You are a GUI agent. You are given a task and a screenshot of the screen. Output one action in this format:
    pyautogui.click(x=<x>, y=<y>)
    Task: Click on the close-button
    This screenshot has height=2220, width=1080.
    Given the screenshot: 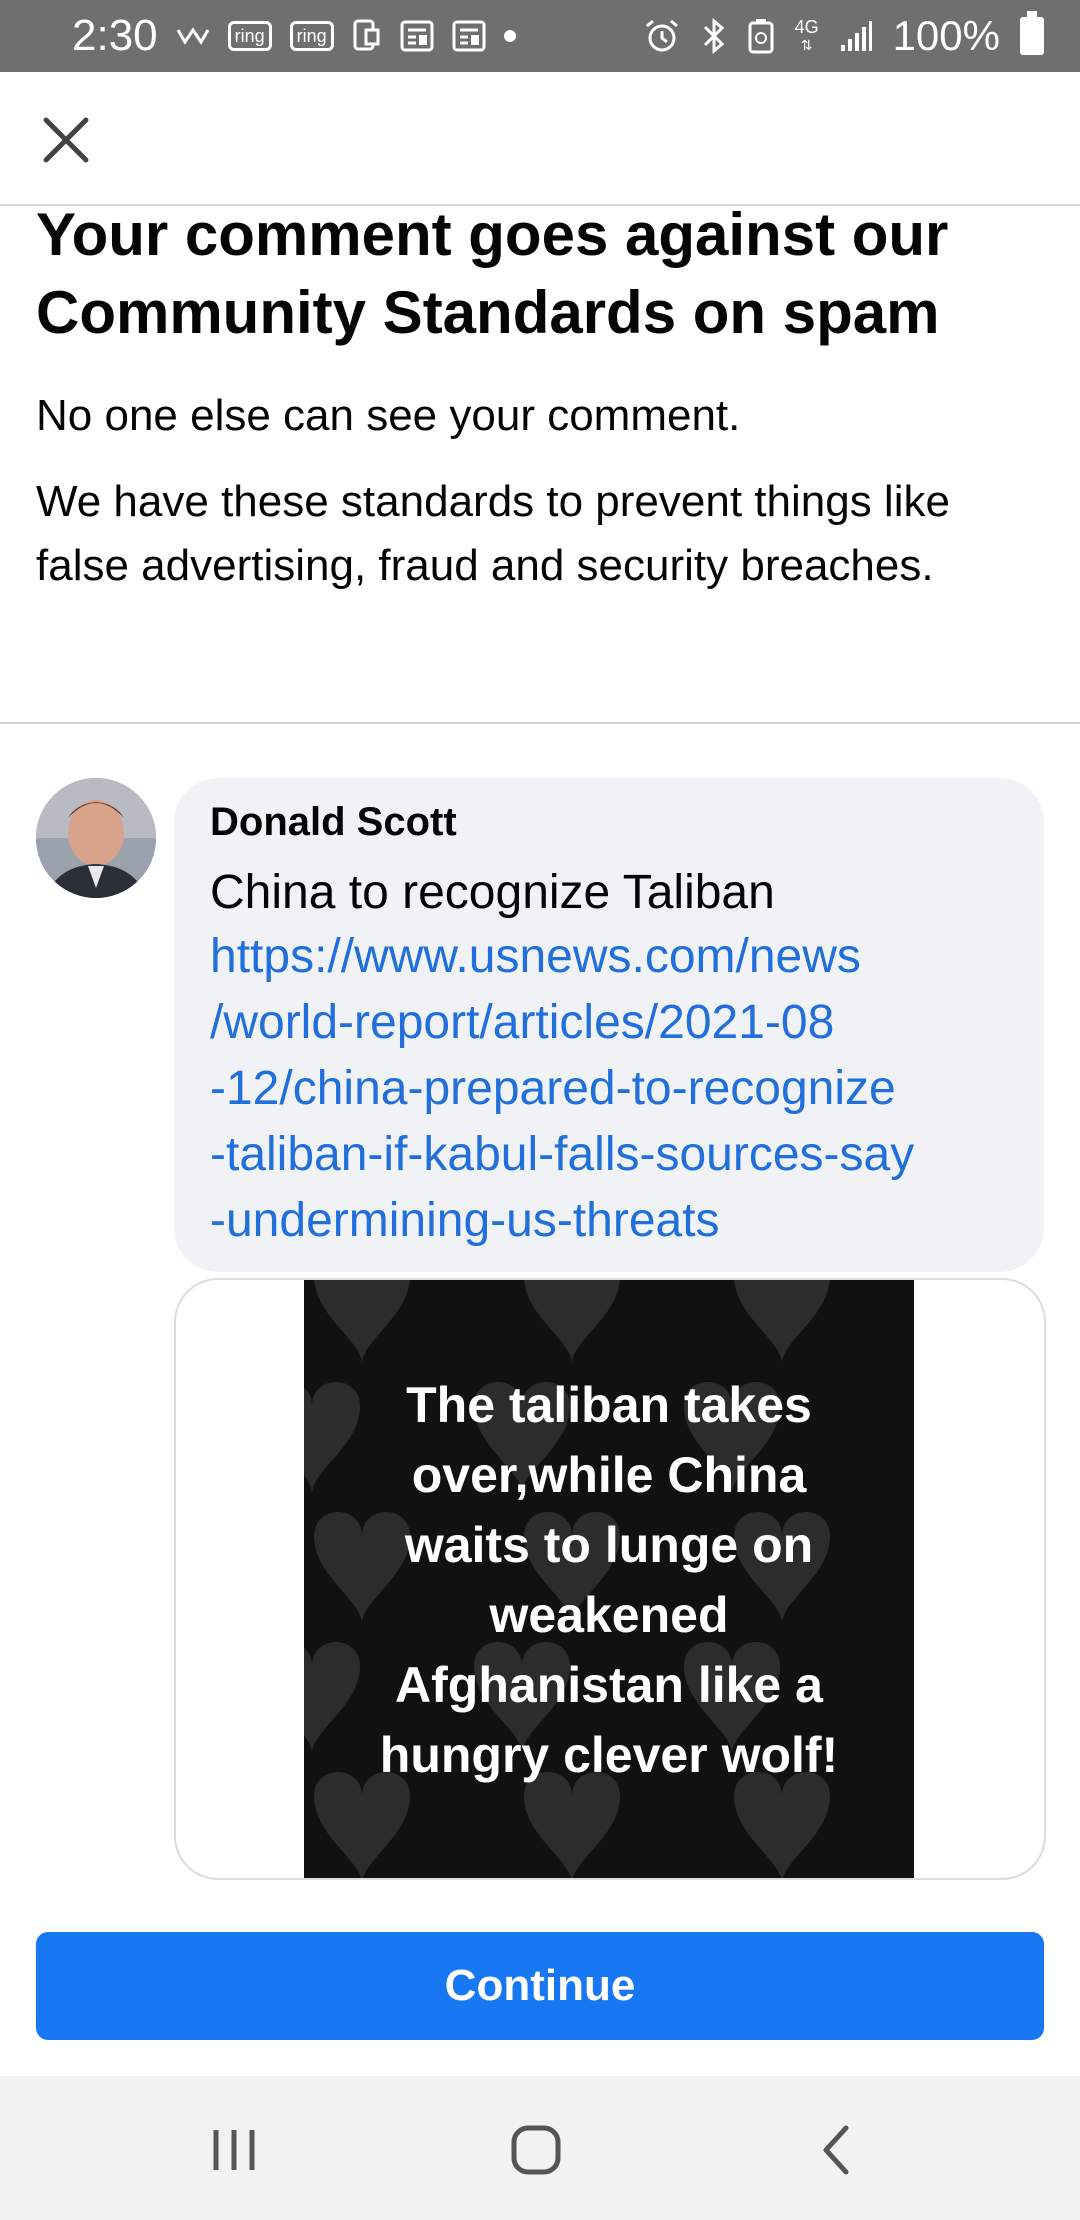 What is the action you would take?
    pyautogui.click(x=66, y=140)
    